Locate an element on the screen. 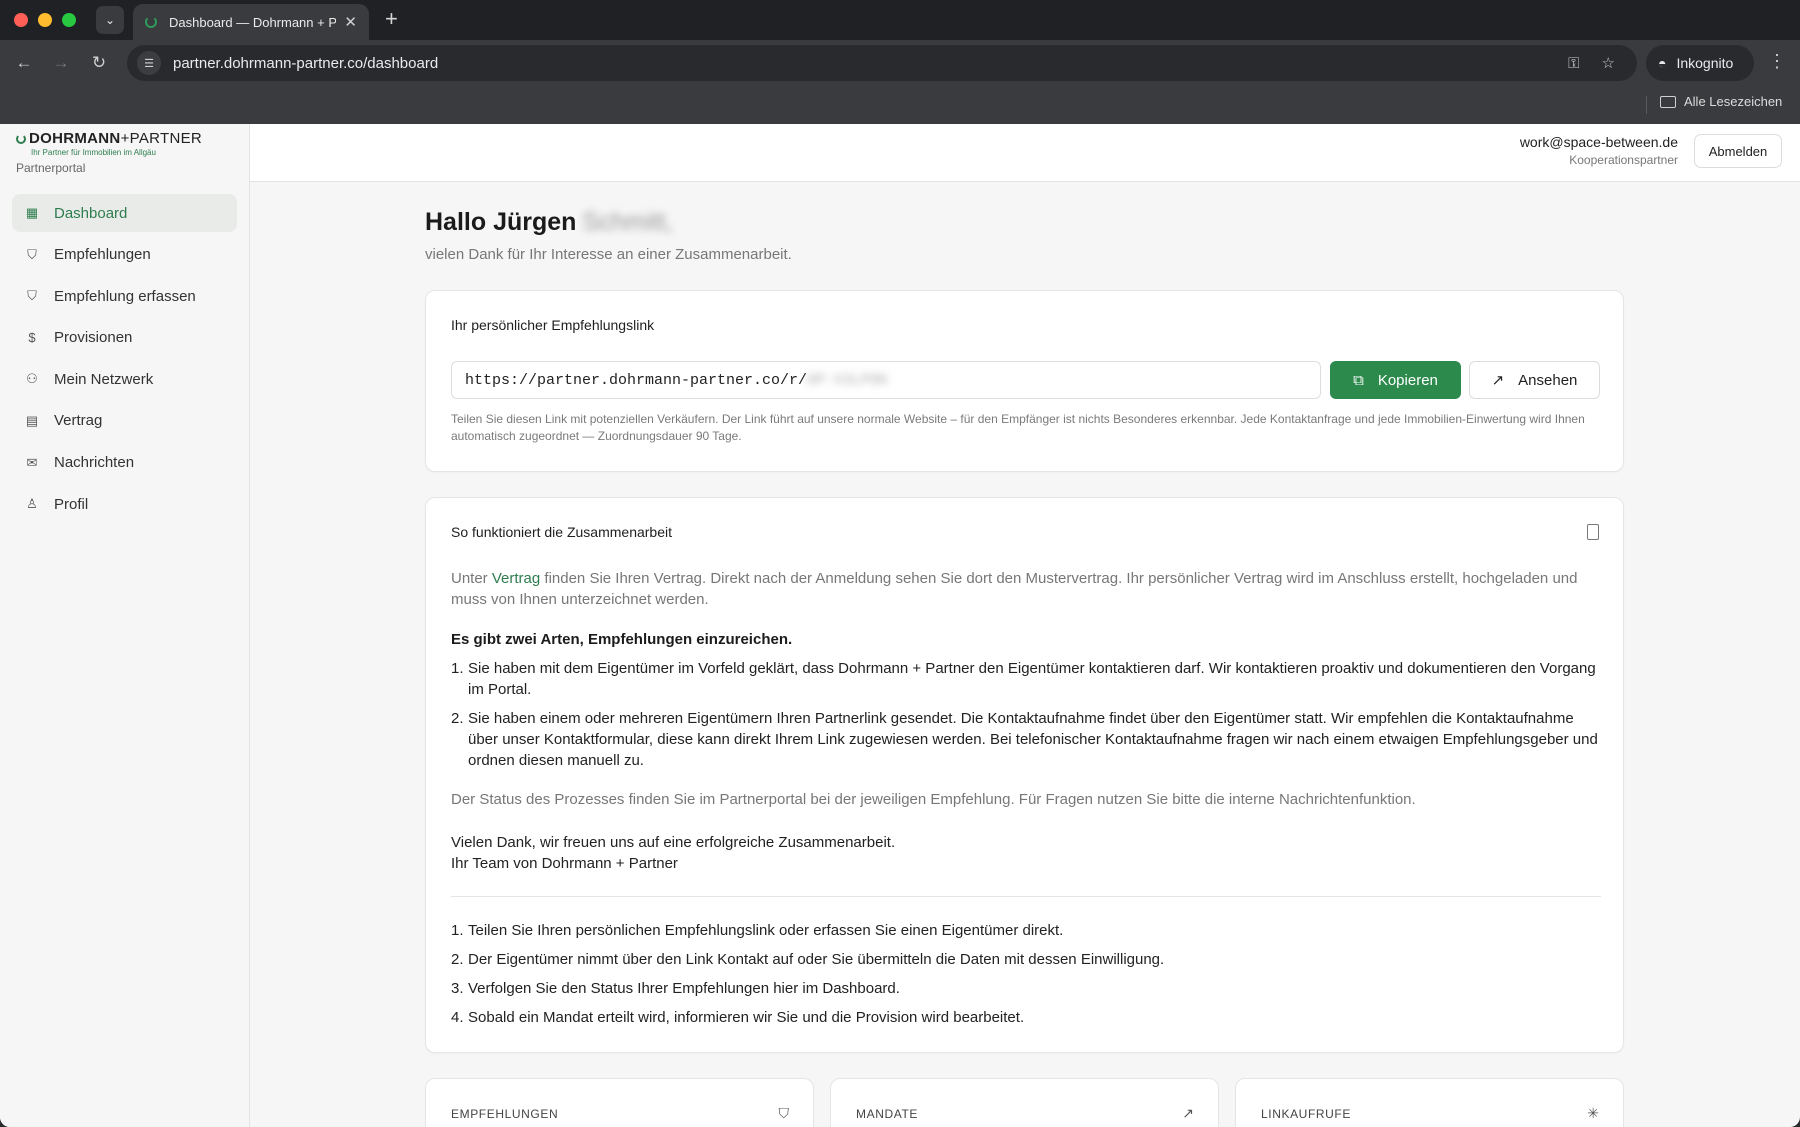  sidebar-item-provisionen: $ Provisionen is located at coordinates (124, 338).